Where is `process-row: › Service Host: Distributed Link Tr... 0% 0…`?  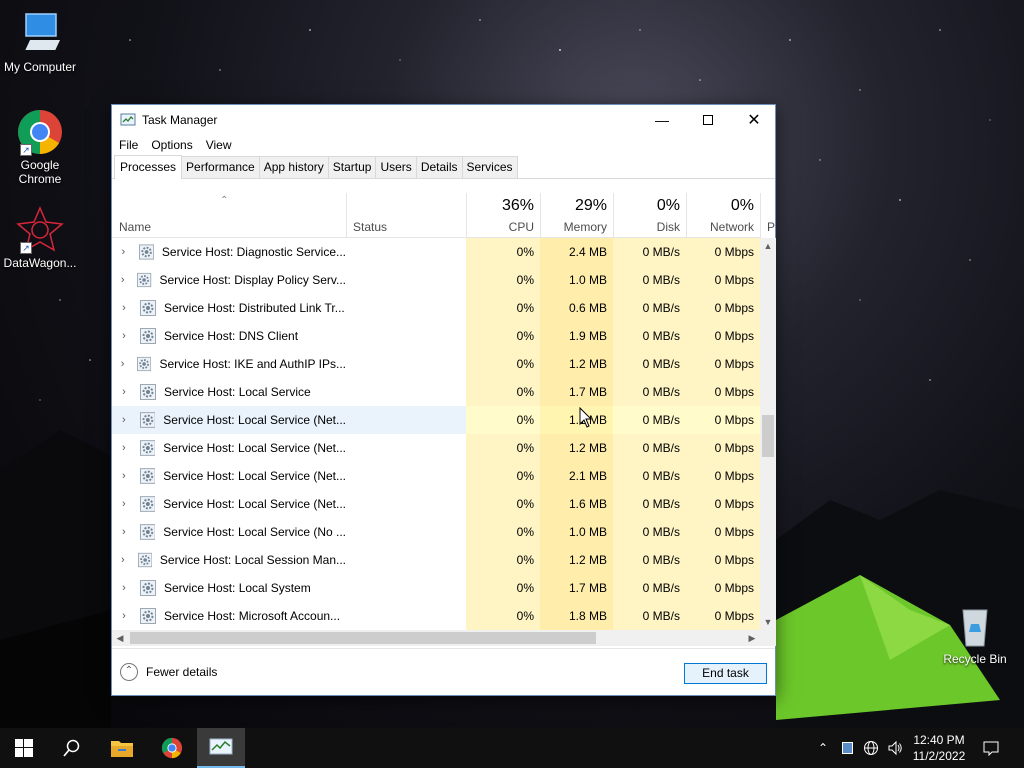
process-row: › Service Host: Distributed Link Tr... 0% 0… is located at coordinates (436, 308).